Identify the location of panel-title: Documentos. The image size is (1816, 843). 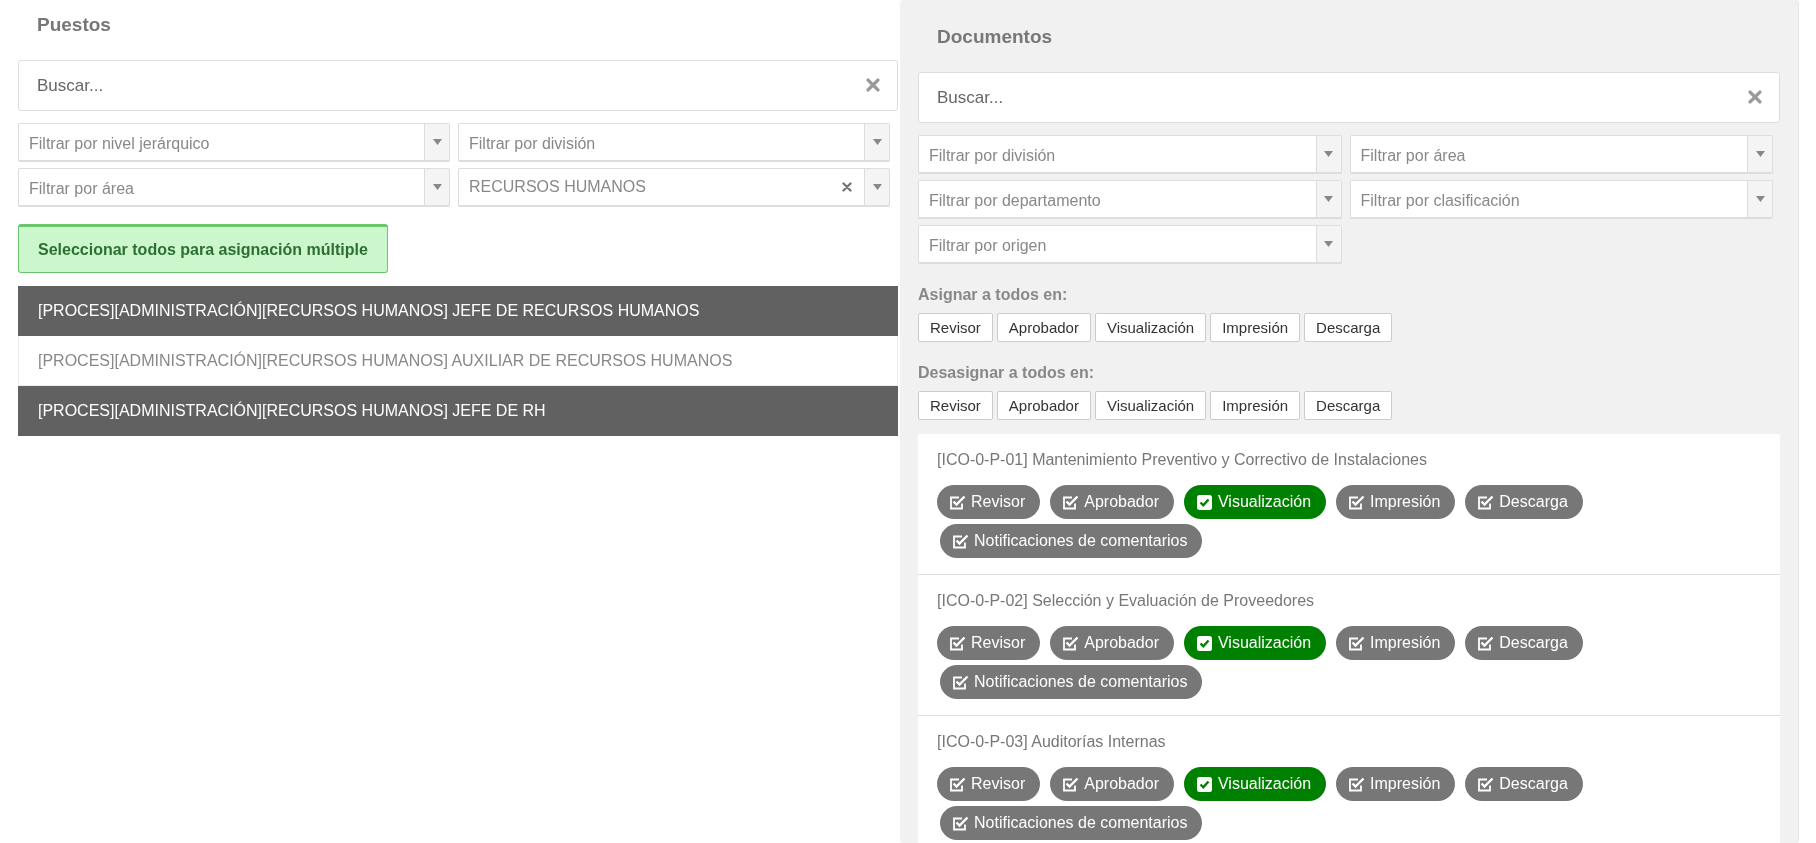
(995, 37).